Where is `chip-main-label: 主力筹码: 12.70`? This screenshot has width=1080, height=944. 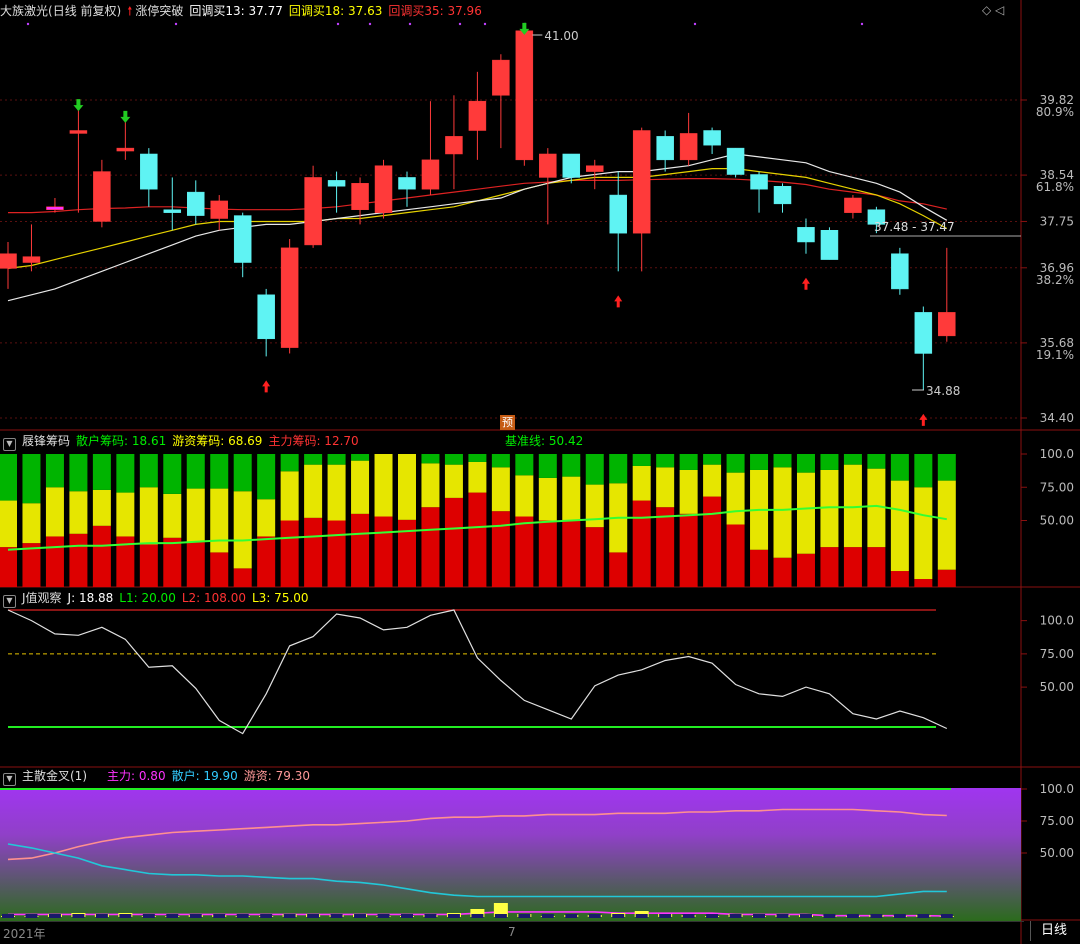 chip-main-label: 主力筹码: 12.70 is located at coordinates (313, 441).